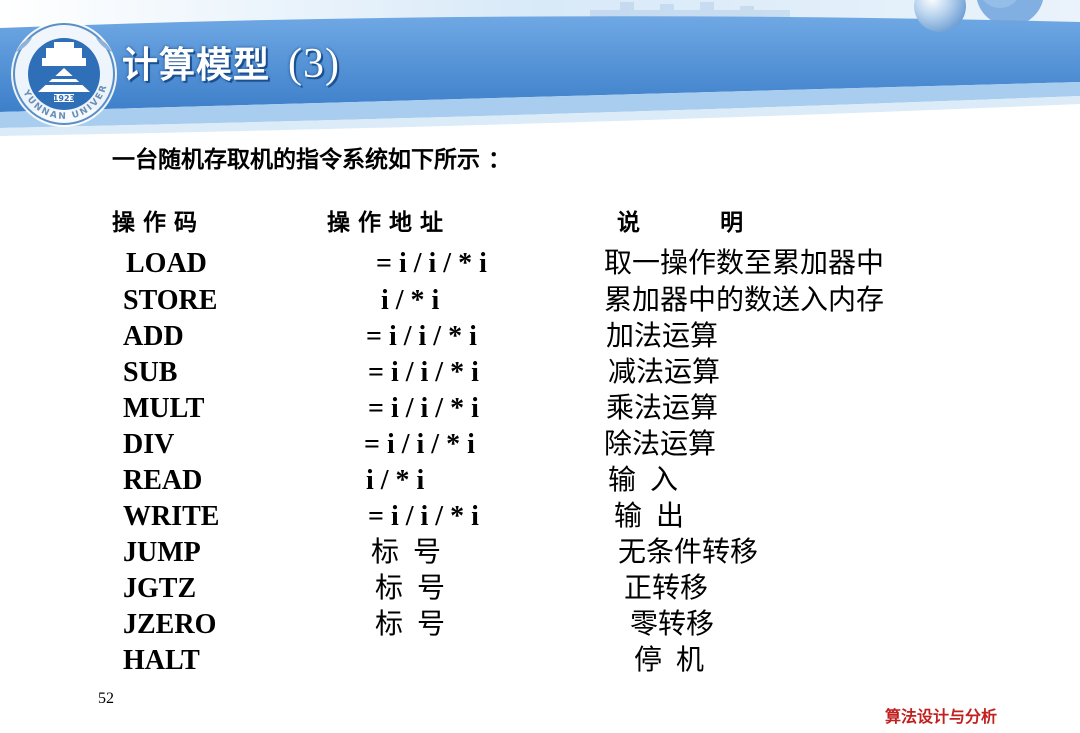  What do you see at coordinates (61, 70) in the screenshot?
I see `university-logo: 1923 YUNNAN UNIVERSITY` at bounding box center [61, 70].